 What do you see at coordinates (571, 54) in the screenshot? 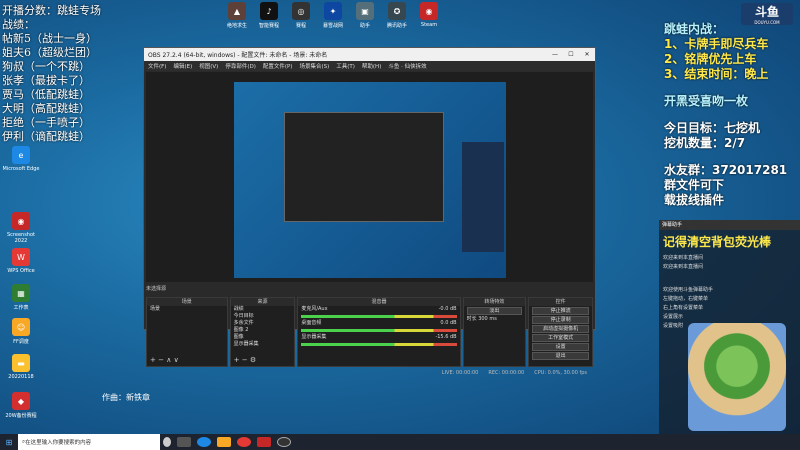
I see `maximize-icon: ☐` at bounding box center [571, 54].